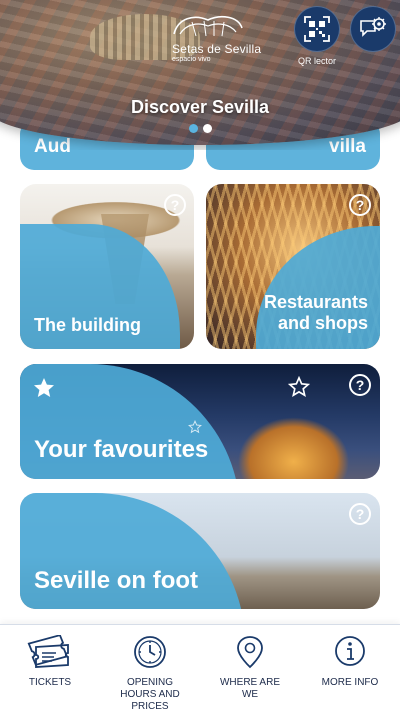 The width and height of the screenshot is (400, 711). Describe the element at coordinates (250, 694) in the screenshot. I see `nav-where-are-we-label-line-2: WE` at that location.